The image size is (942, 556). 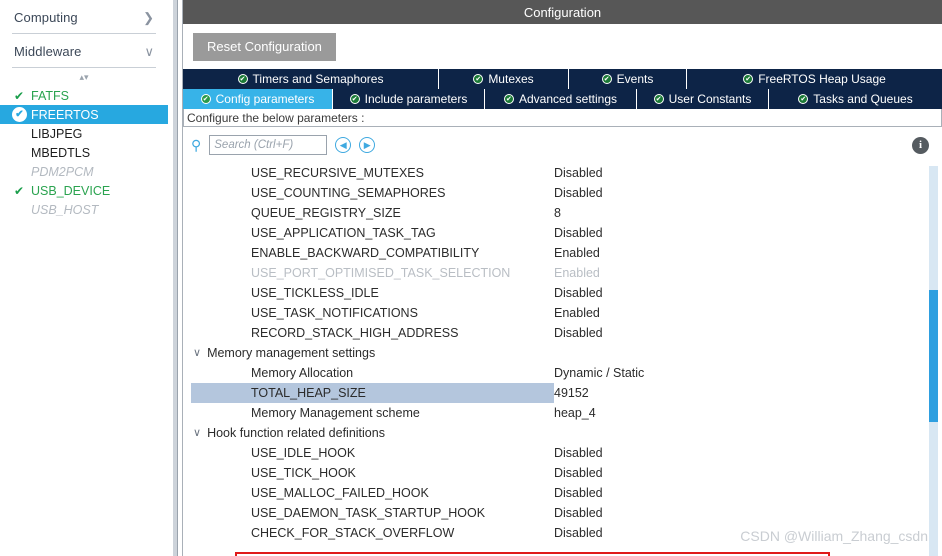 I want to click on parameter-row: TOTAL_HEAP_SIZE 49152, so click(x=554, y=393).